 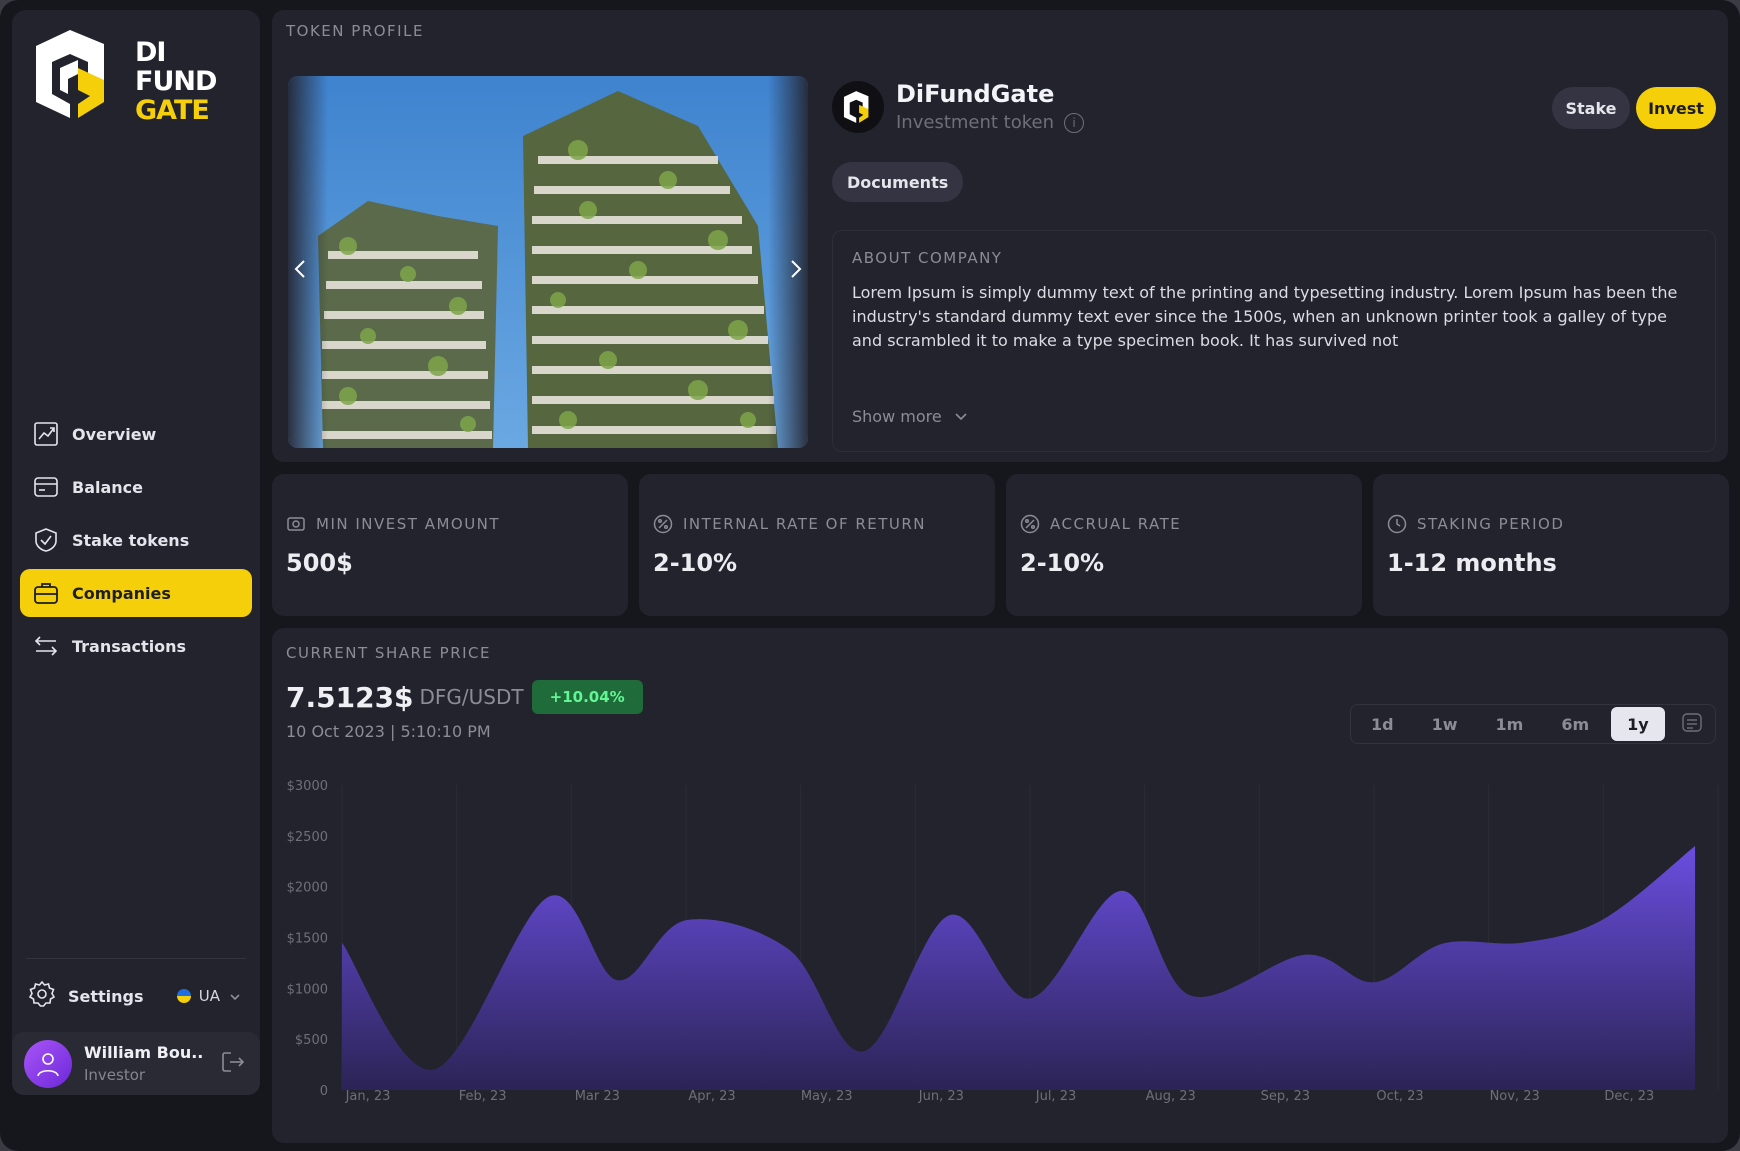 I want to click on stat-value: 500$, so click(x=319, y=563).